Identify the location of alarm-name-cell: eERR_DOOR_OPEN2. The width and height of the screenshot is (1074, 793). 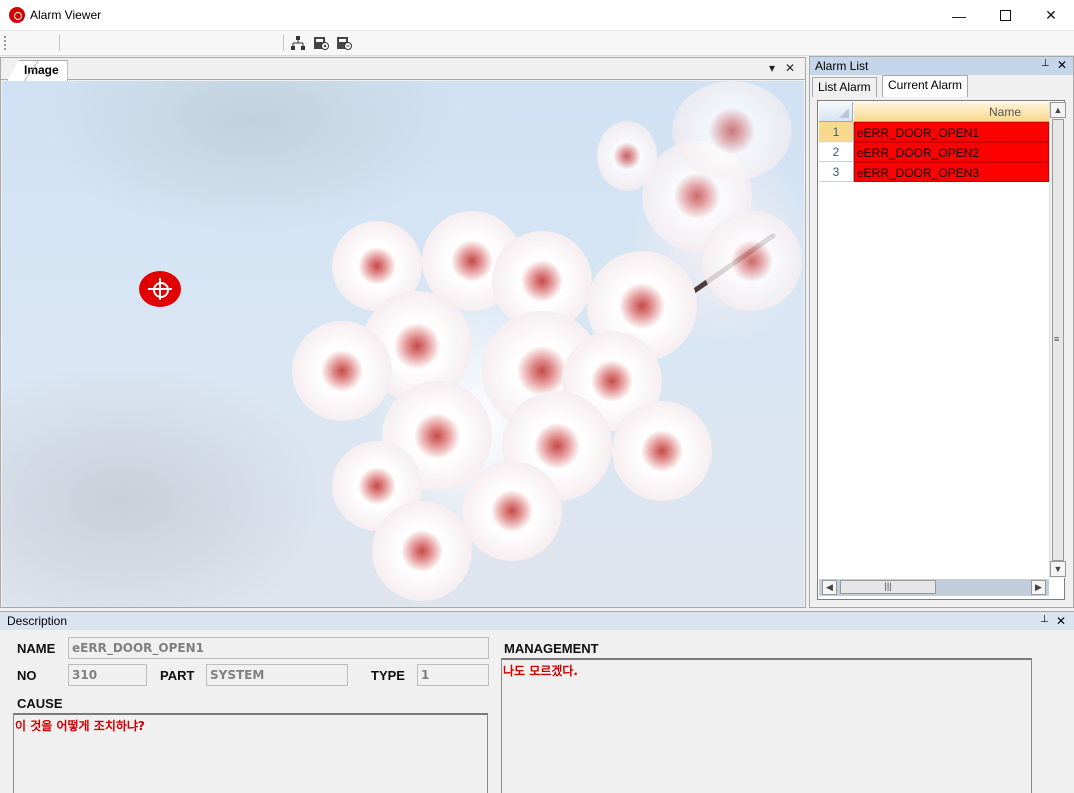
(951, 152).